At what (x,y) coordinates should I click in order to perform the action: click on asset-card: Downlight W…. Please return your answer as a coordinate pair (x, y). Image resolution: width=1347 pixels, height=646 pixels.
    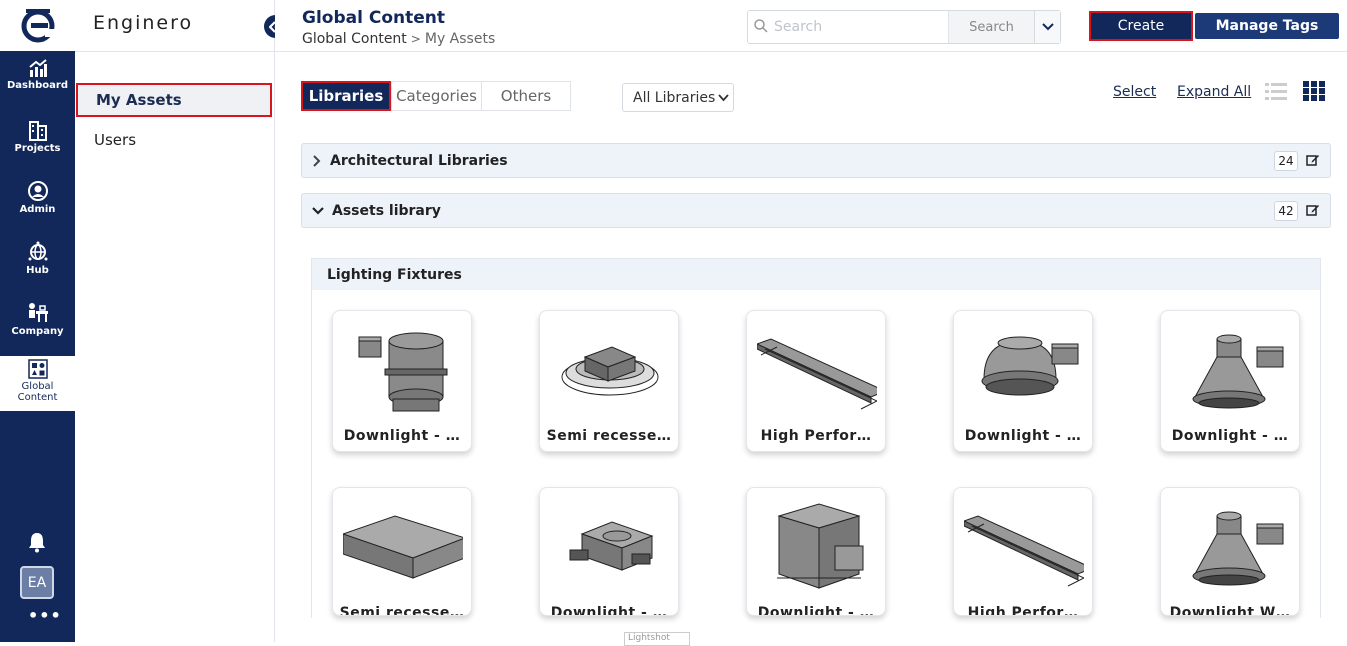
    Looking at the image, I should click on (1230, 551).